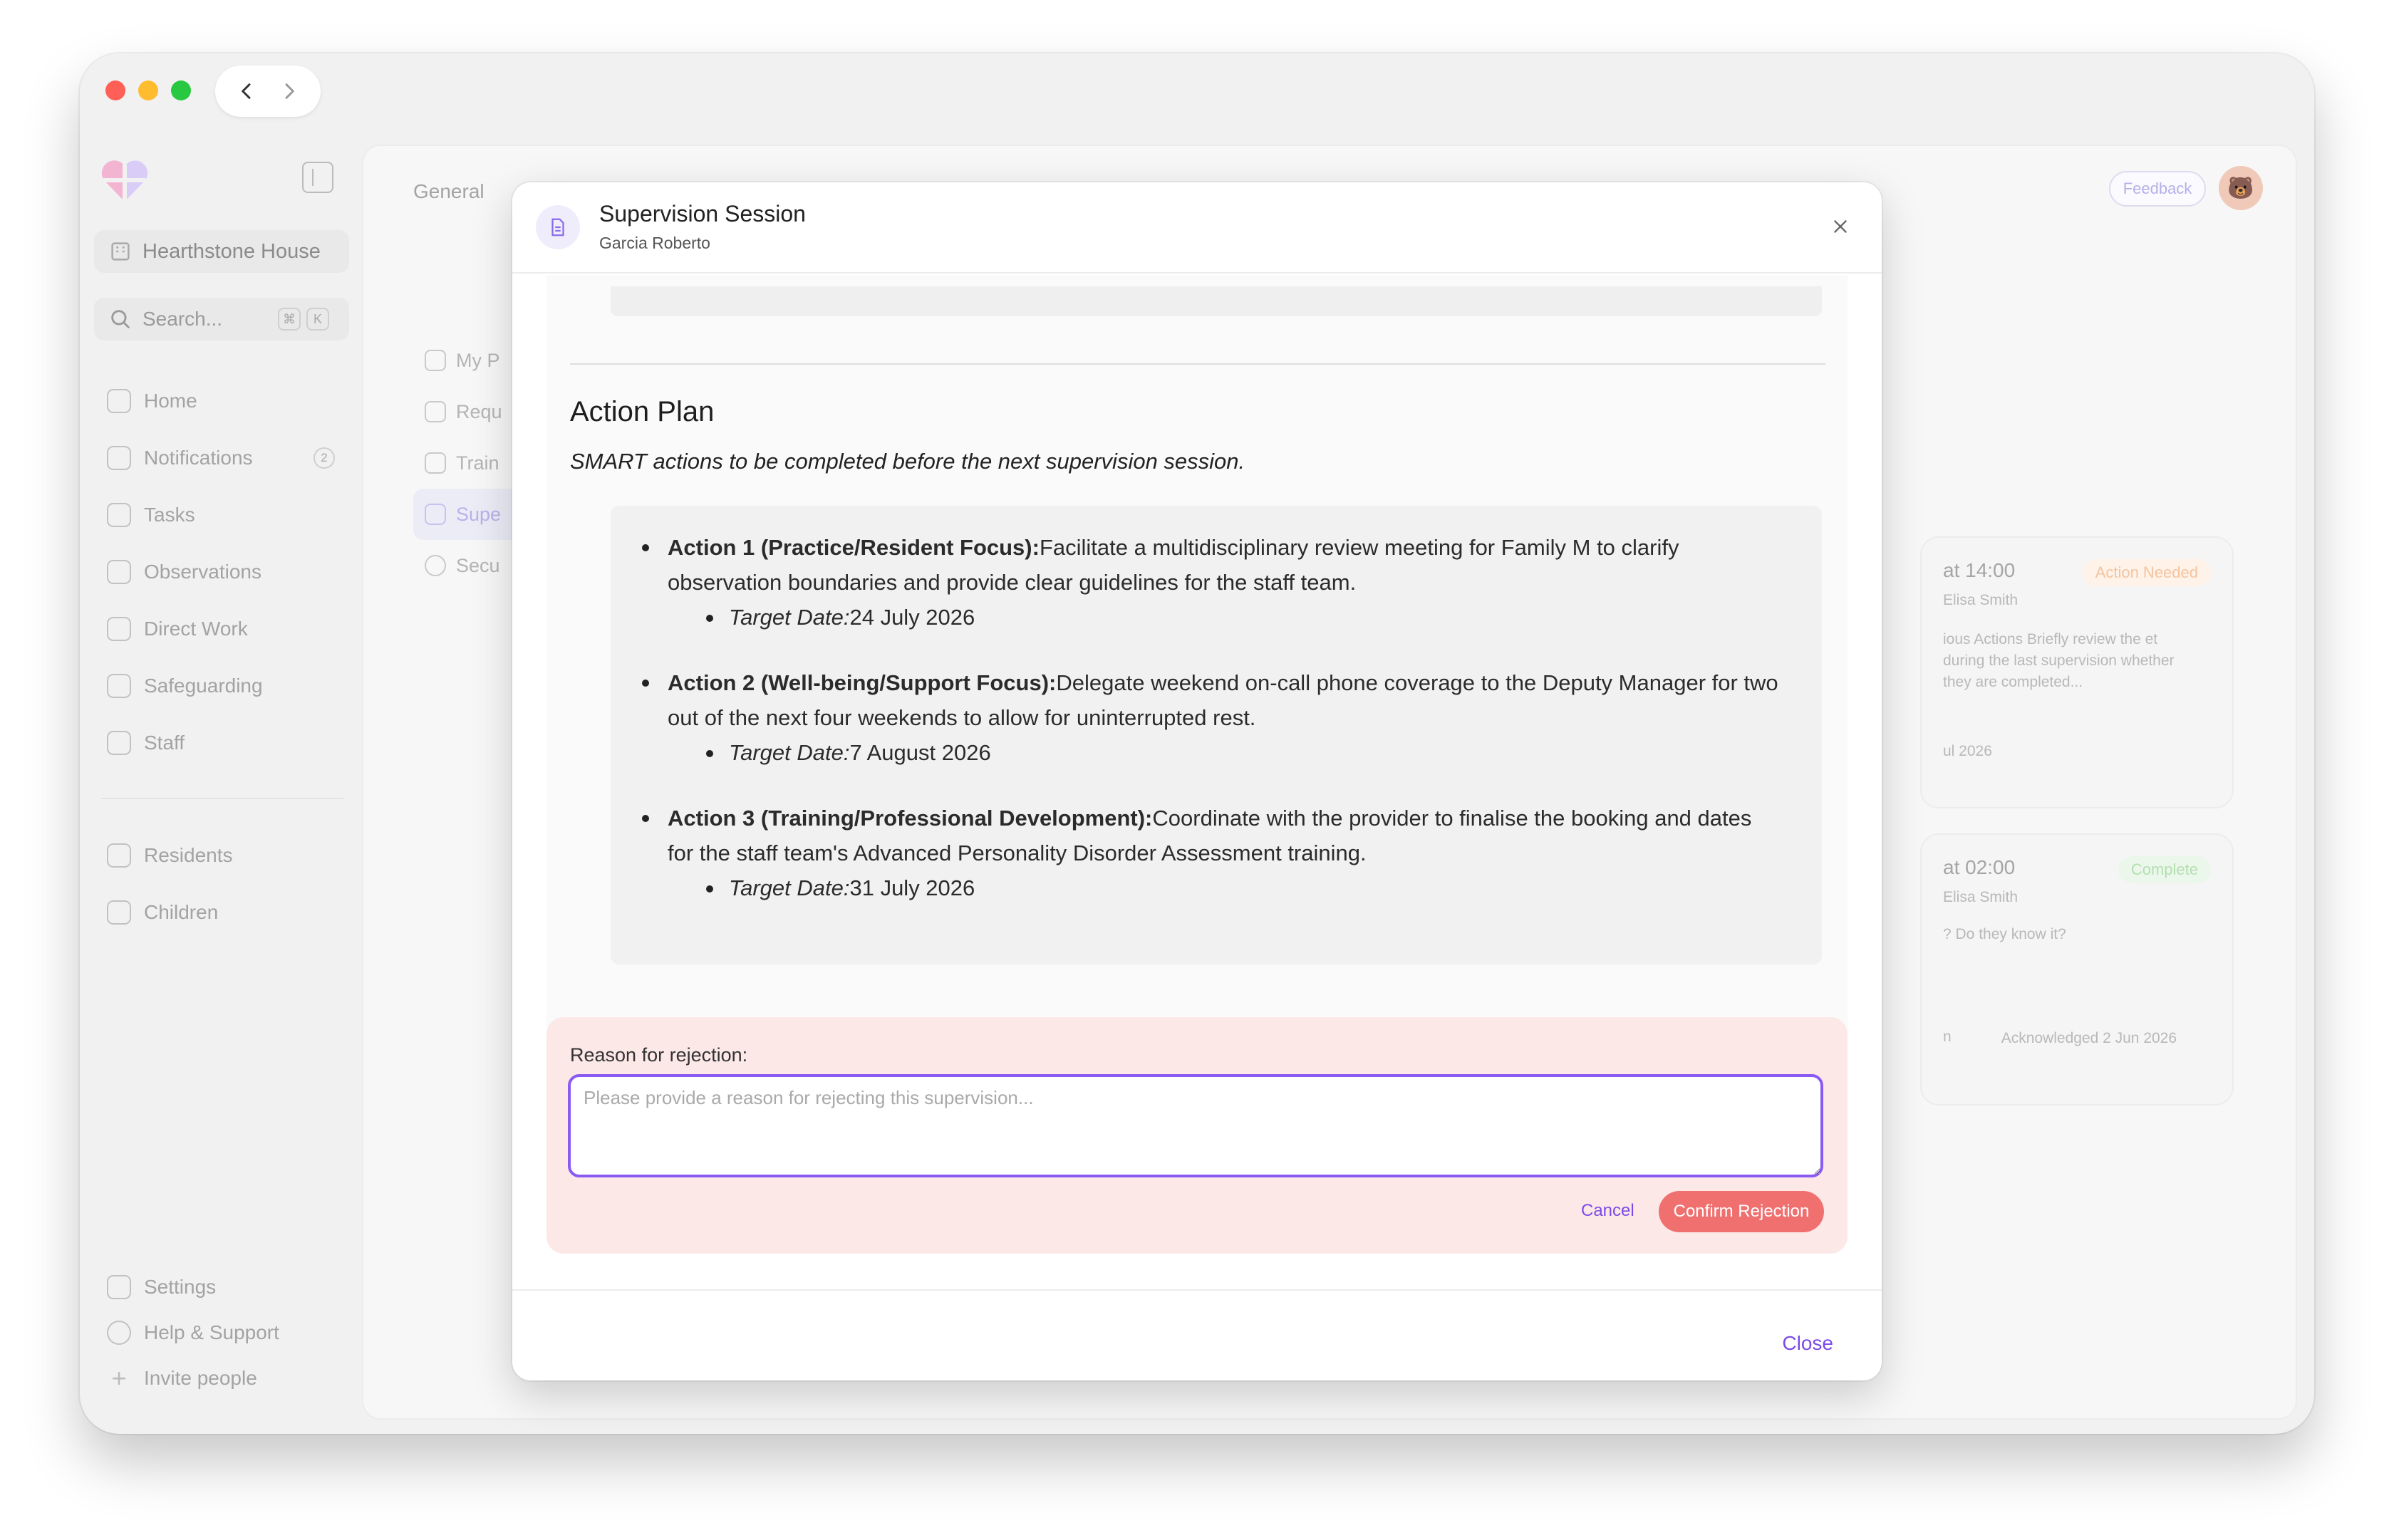 This screenshot has height=1540, width=2394. I want to click on modal-title: Supervision Session, so click(702, 214).